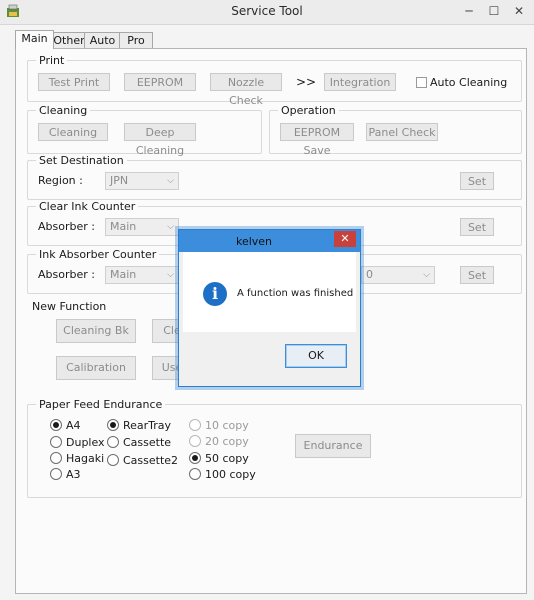 The image size is (534, 600). I want to click on test-print-button: Test Print, so click(74, 82).